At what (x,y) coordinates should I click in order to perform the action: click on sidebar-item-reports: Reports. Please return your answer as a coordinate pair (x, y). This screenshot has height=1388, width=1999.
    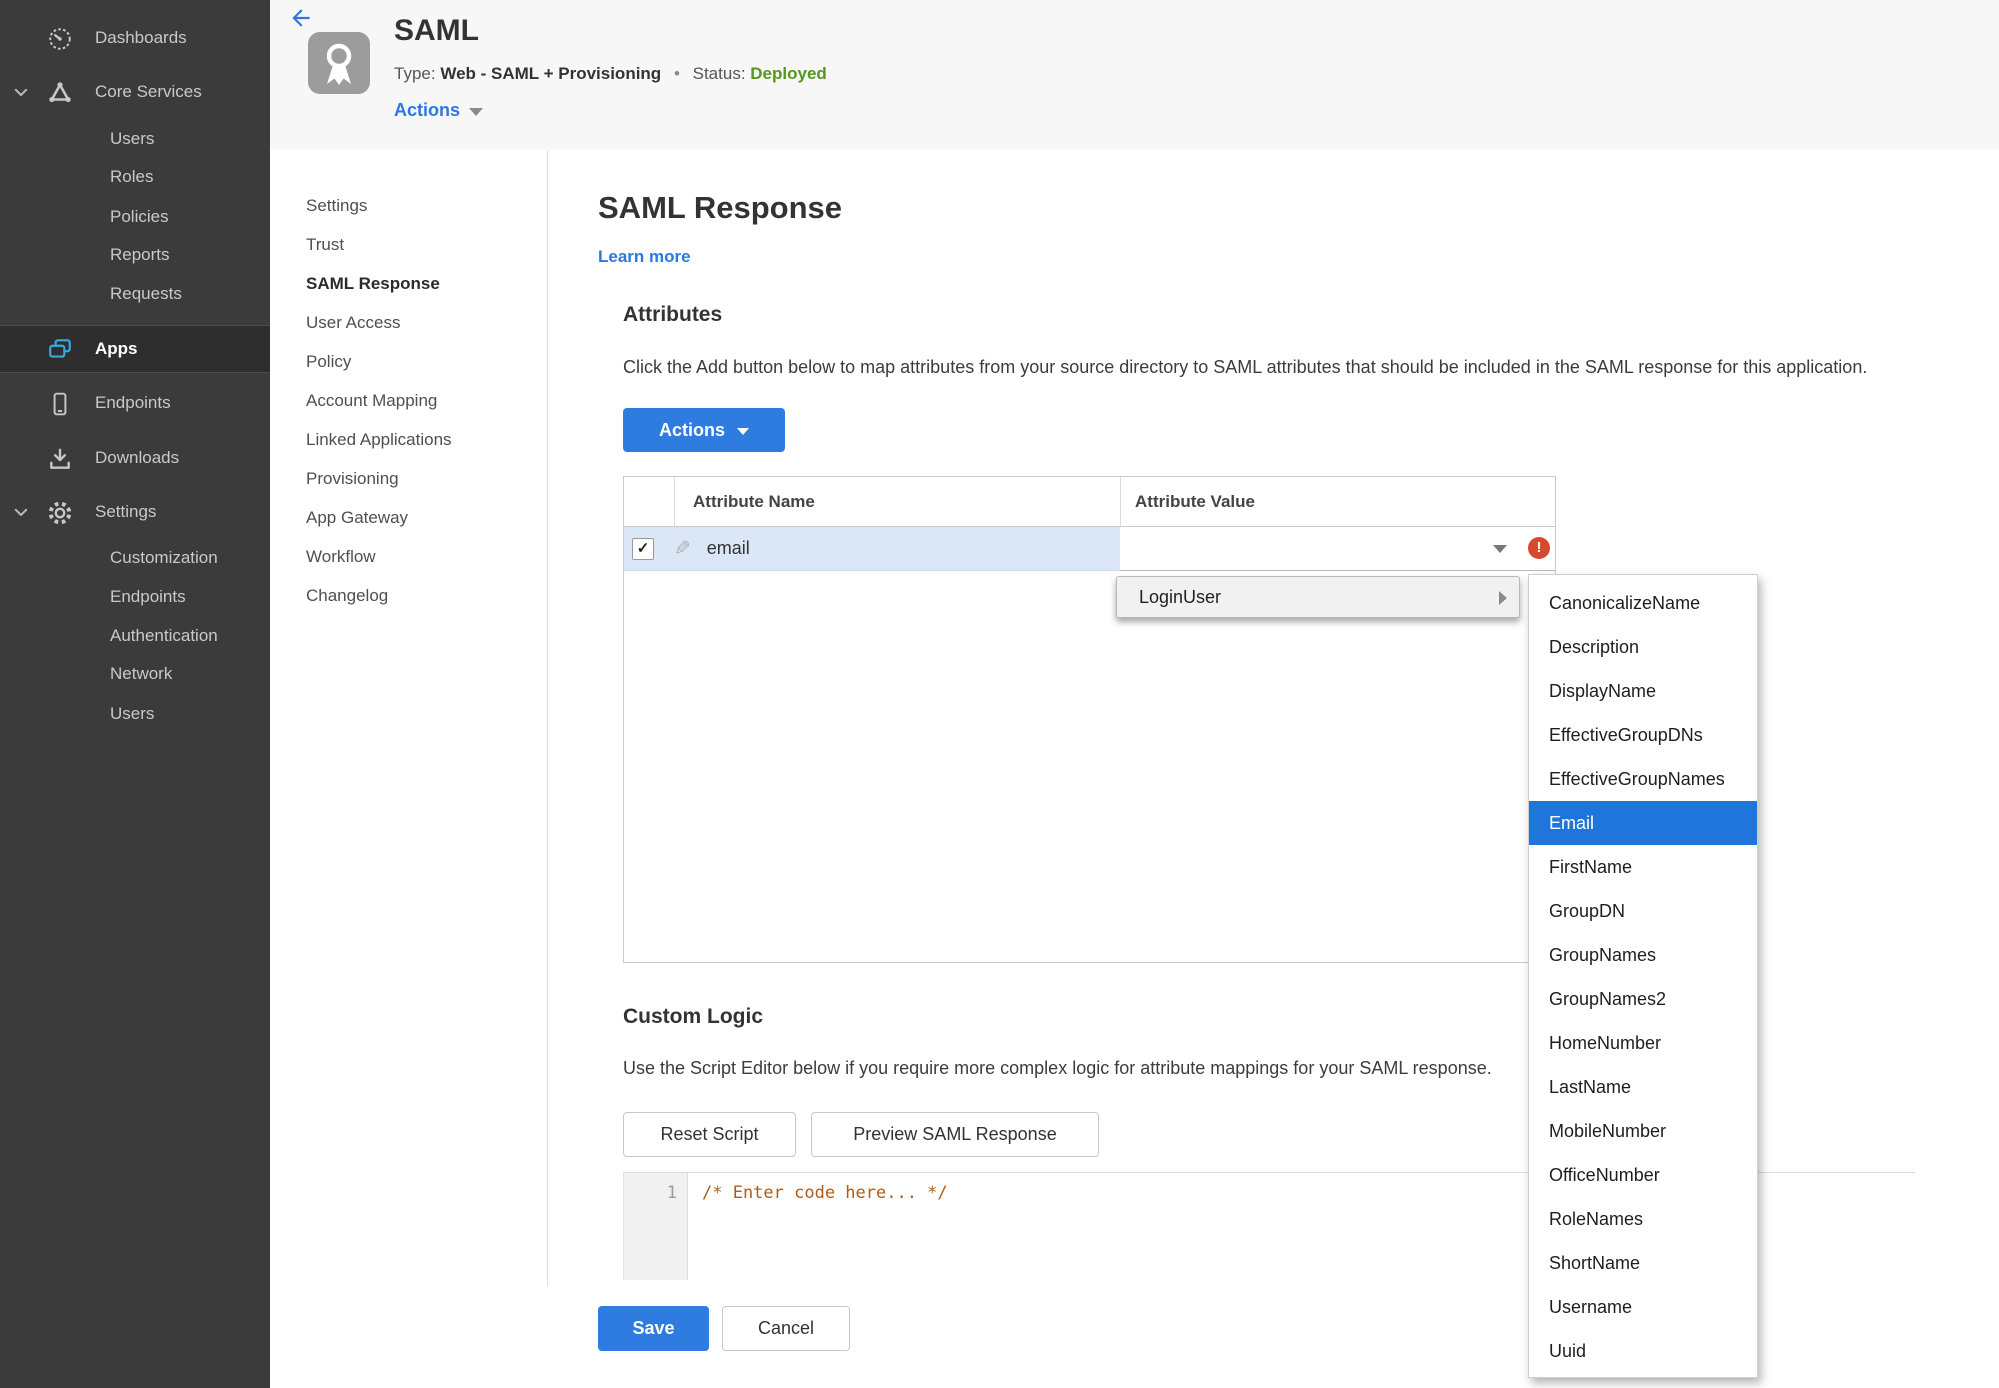
    Looking at the image, I should click on (135, 255).